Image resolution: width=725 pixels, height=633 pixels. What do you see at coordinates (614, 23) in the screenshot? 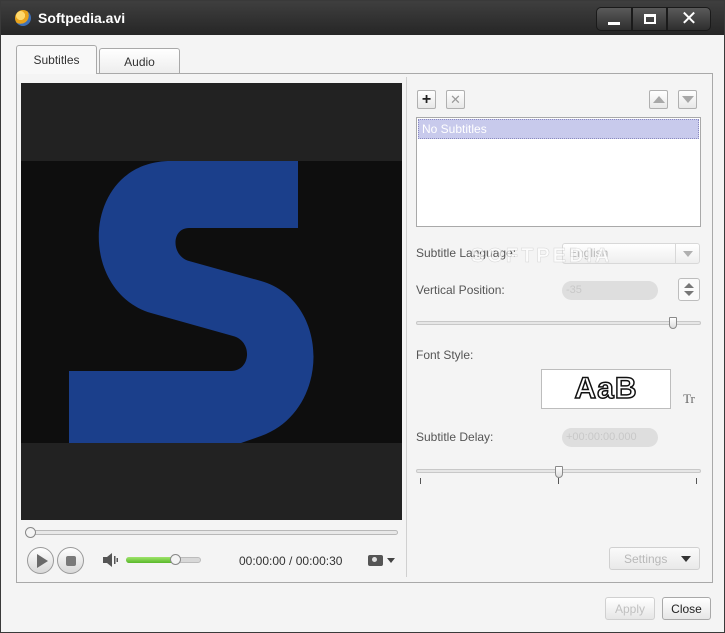
I see `minimize-icon` at bounding box center [614, 23].